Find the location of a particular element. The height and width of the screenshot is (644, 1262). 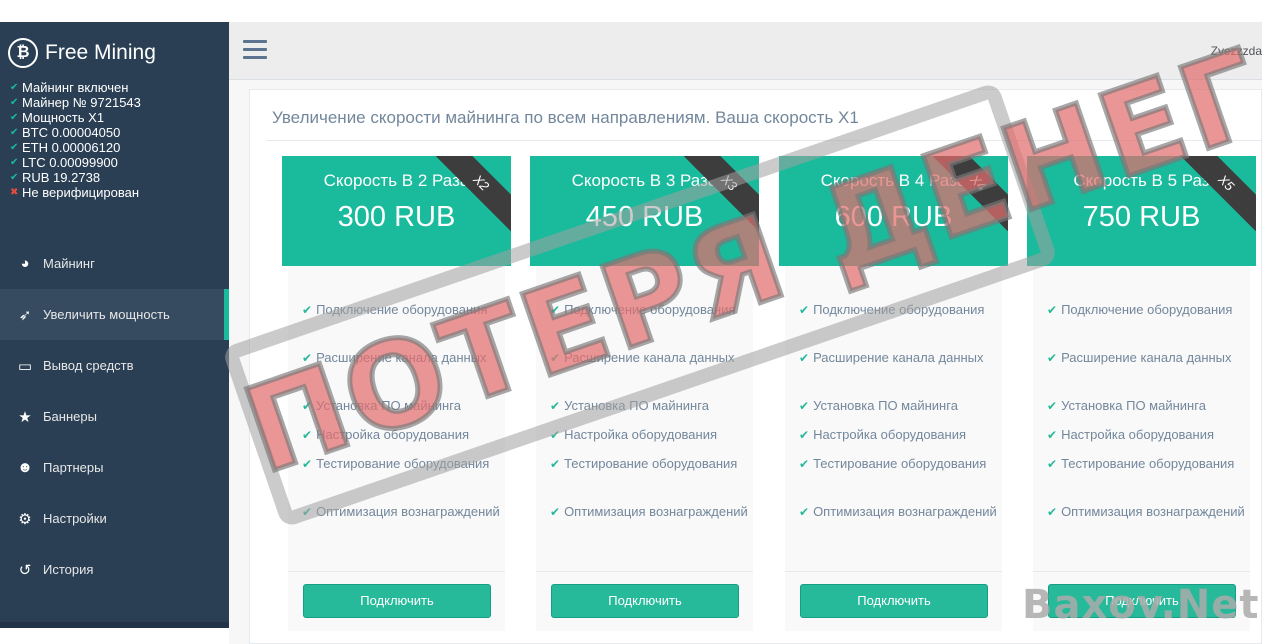

status-text: LTC 0.00099900 is located at coordinates (70, 162).